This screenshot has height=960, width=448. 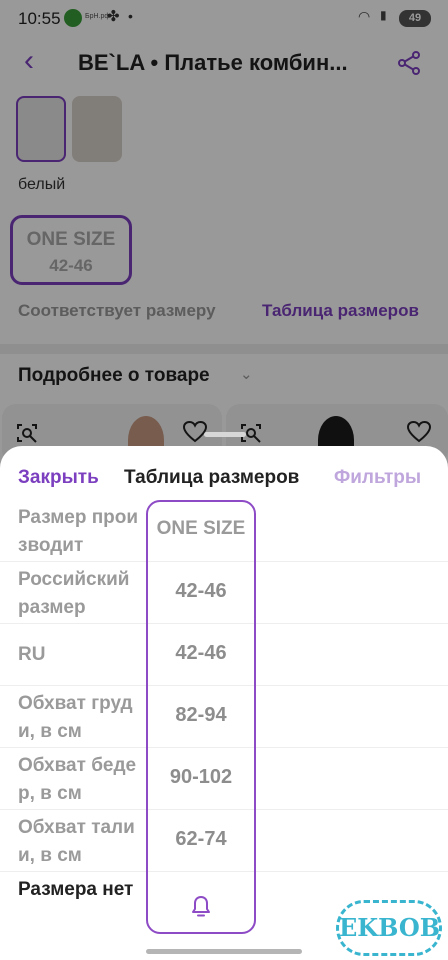 What do you see at coordinates (76, 889) in the screenshot?
I see `row-label: Размера нет` at bounding box center [76, 889].